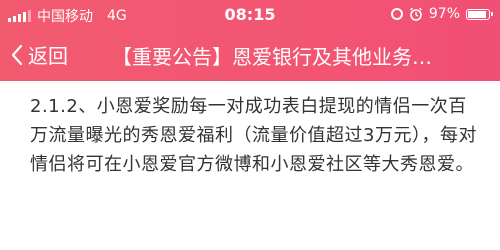 This screenshot has height=250, width=500. I want to click on back-button: 返回, so click(39, 54).